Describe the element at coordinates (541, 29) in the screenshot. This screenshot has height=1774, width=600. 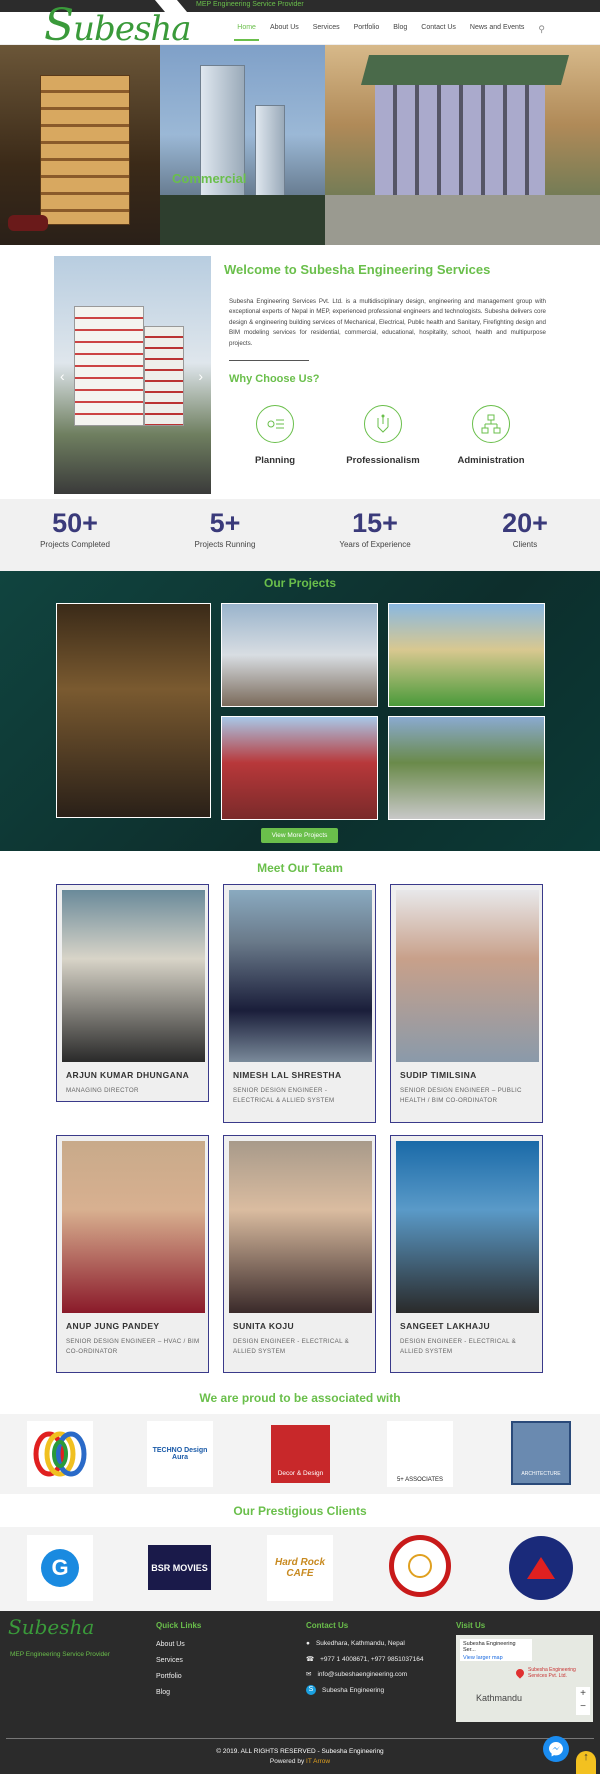
I see `search-icon: ⚲` at that location.